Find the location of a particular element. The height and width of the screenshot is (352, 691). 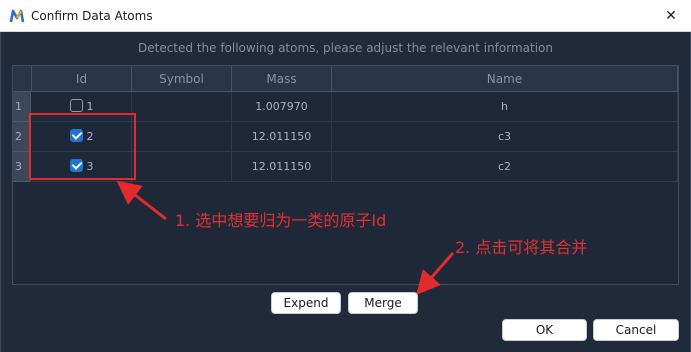

column-header-mass: Mass is located at coordinates (282, 79).